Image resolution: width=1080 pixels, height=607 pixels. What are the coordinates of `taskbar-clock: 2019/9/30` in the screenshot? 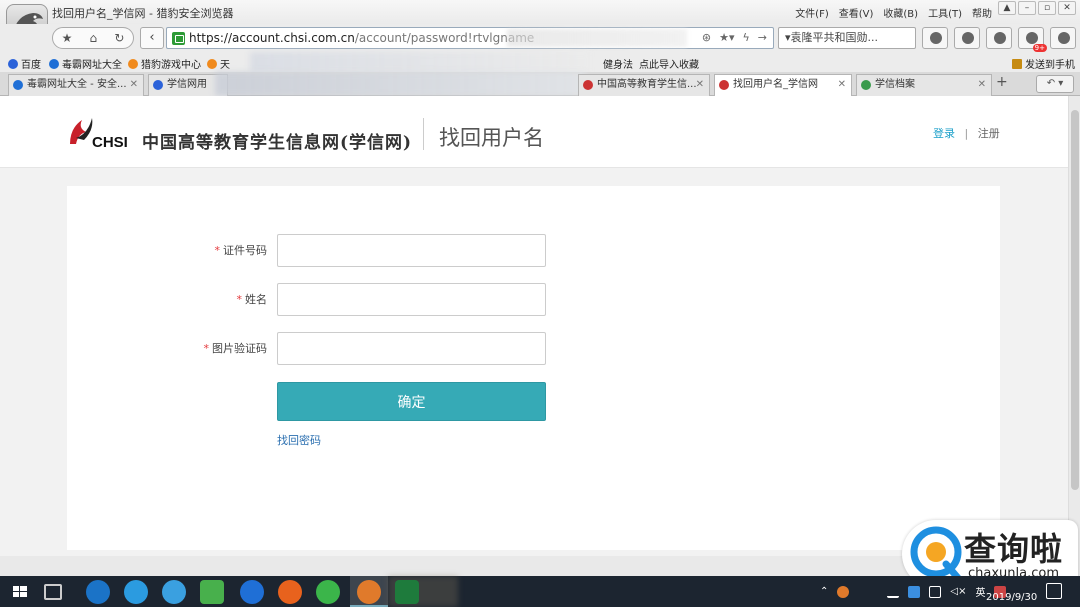 It's located at (1011, 597).